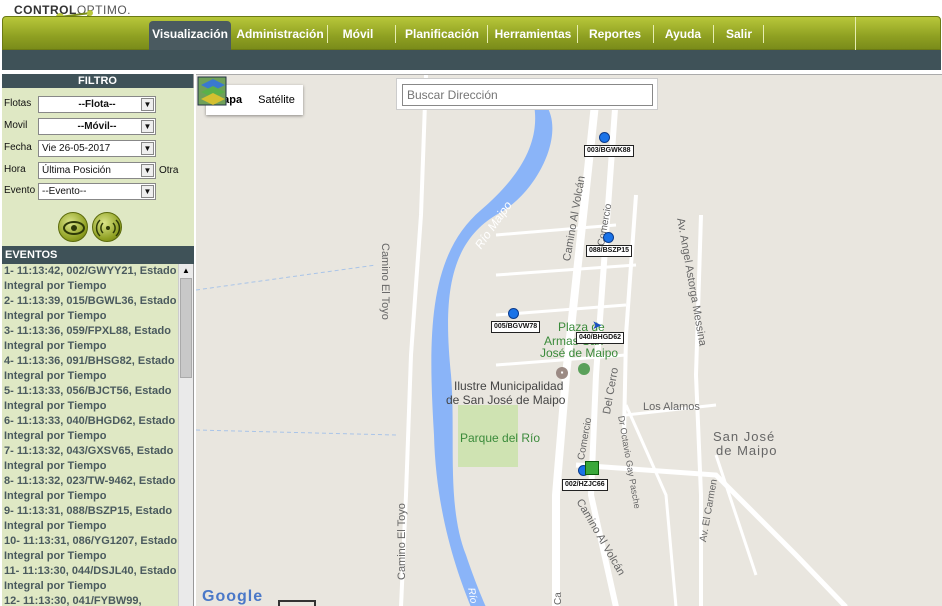  I want to click on vehicle-group-icon, so click(592, 468).